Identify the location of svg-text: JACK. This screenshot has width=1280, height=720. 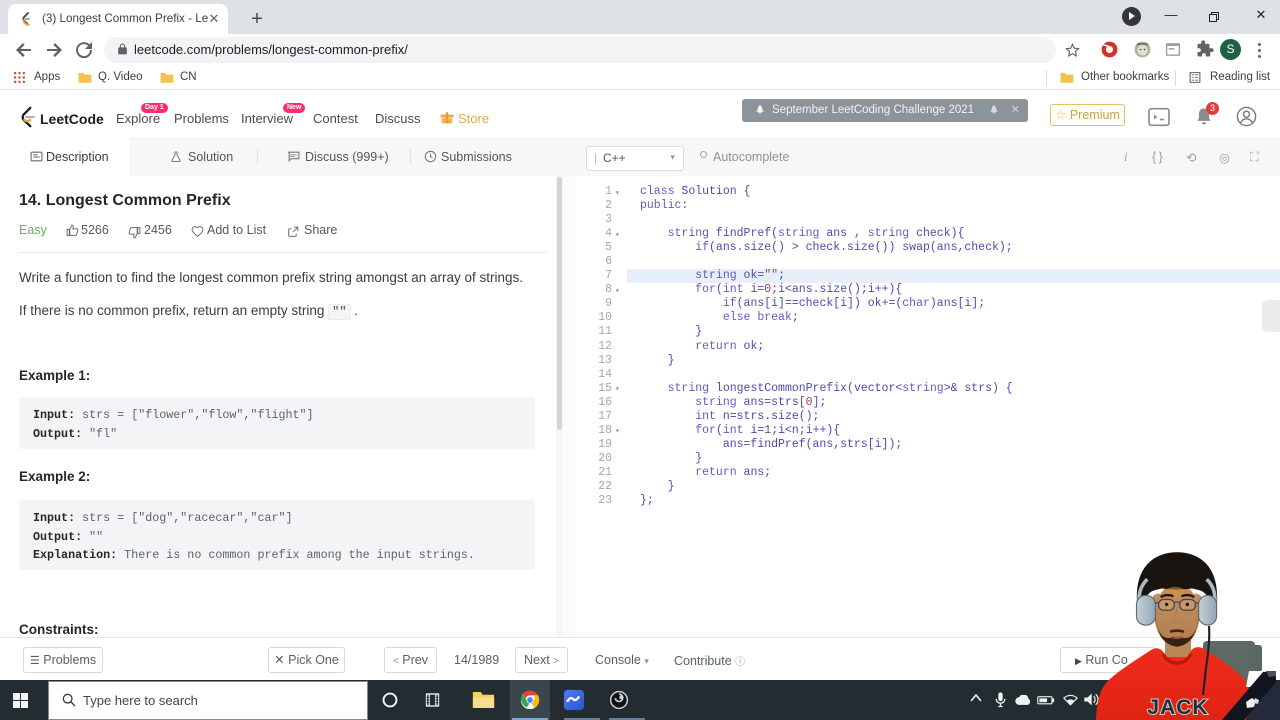
(1177, 707).